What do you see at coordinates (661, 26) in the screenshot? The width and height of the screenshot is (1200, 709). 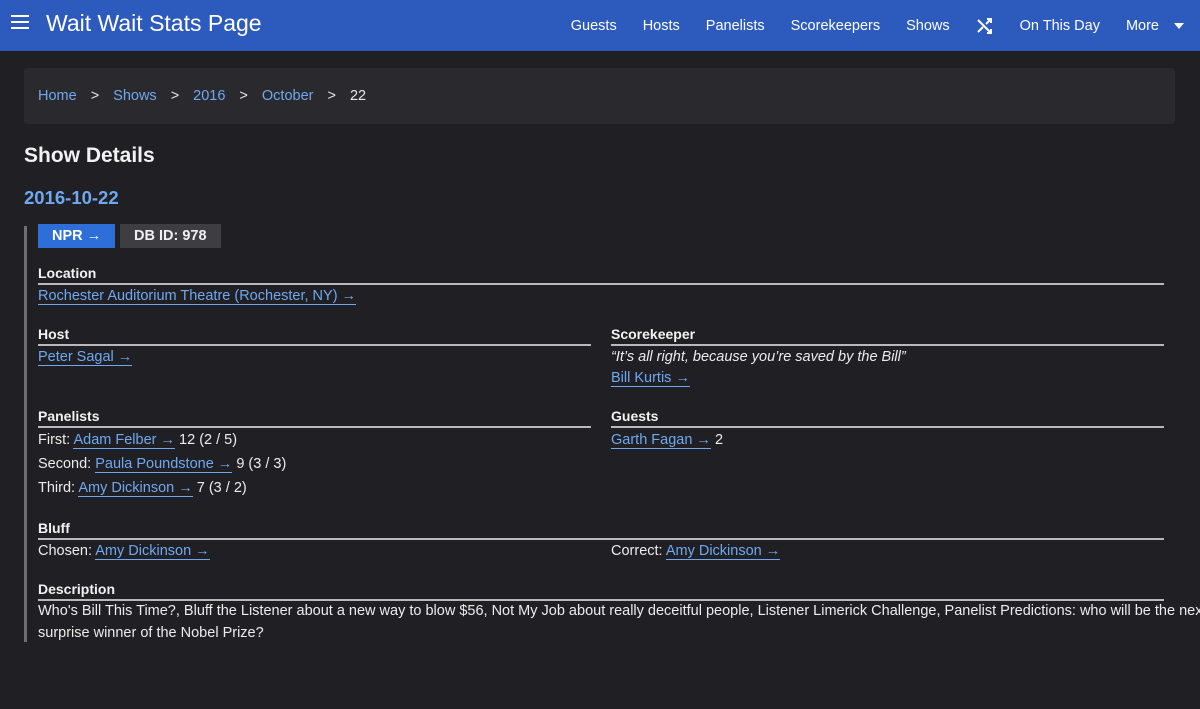 I see `nav-item-hosts: Hosts` at bounding box center [661, 26].